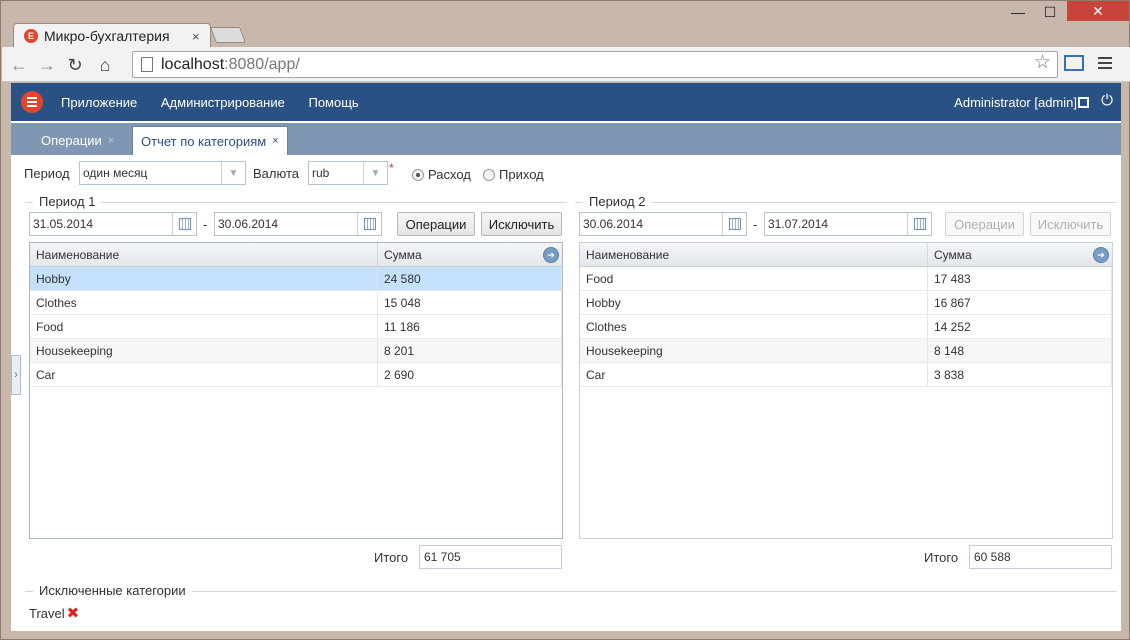  Describe the element at coordinates (73, 613) in the screenshot. I see `remove-exclusion-icon: ✖` at that location.